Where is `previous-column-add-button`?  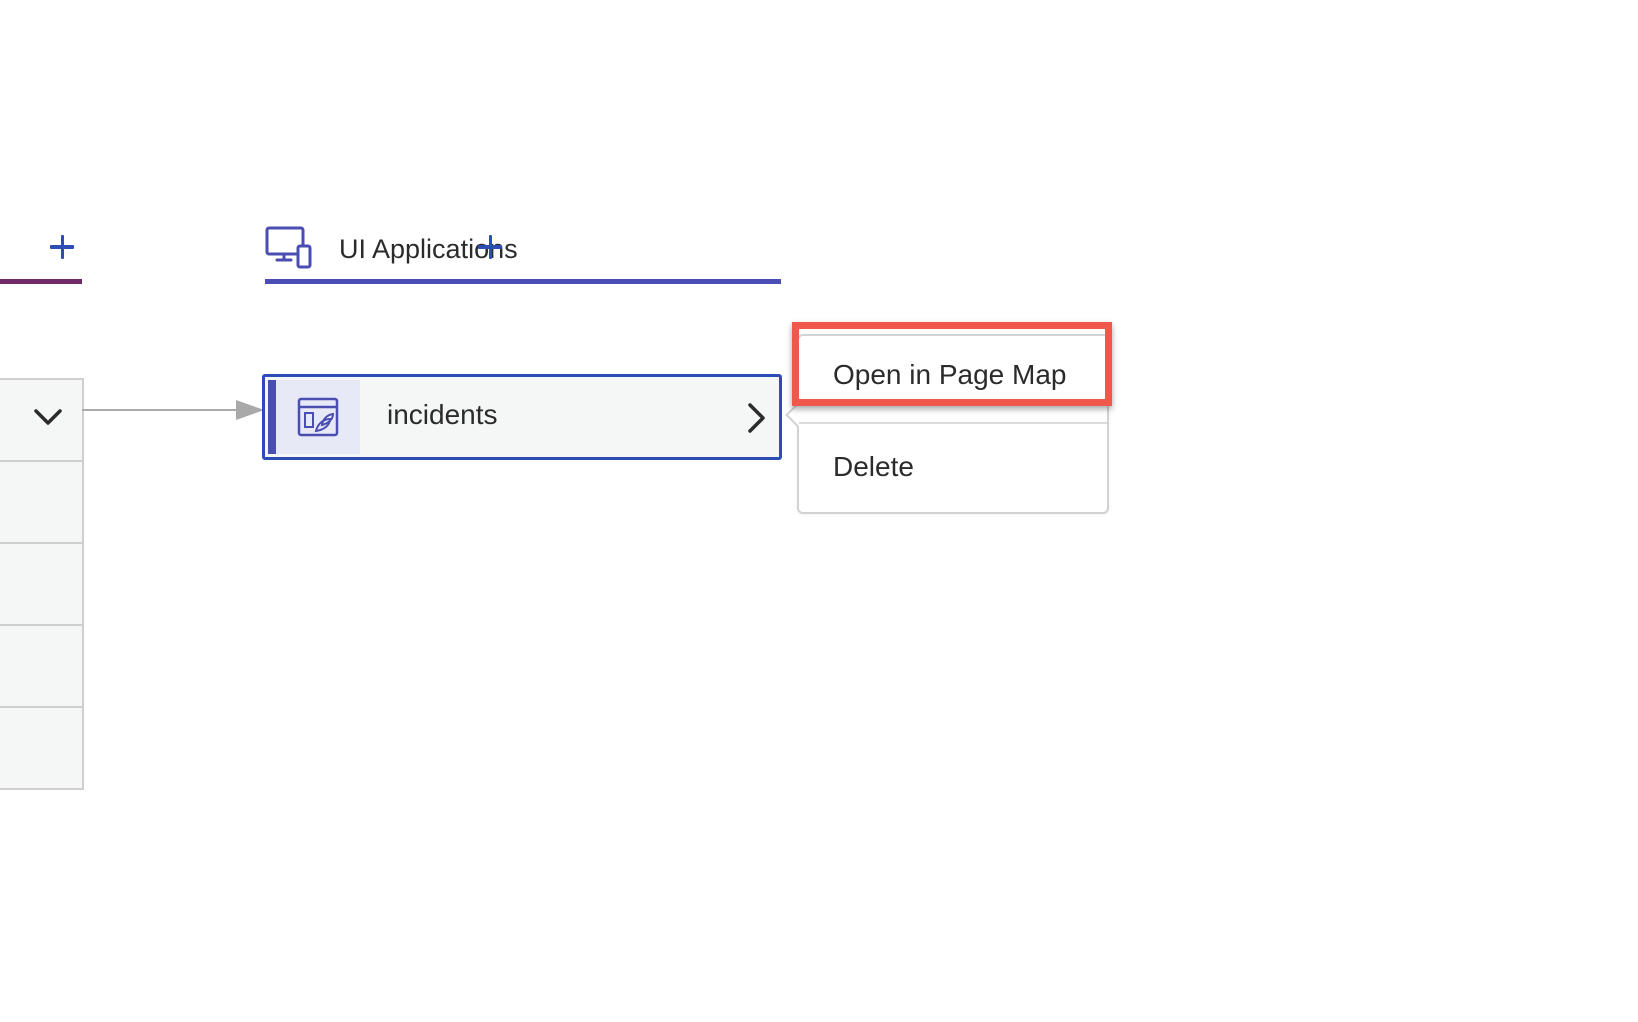
previous-column-add-button is located at coordinates (62, 247).